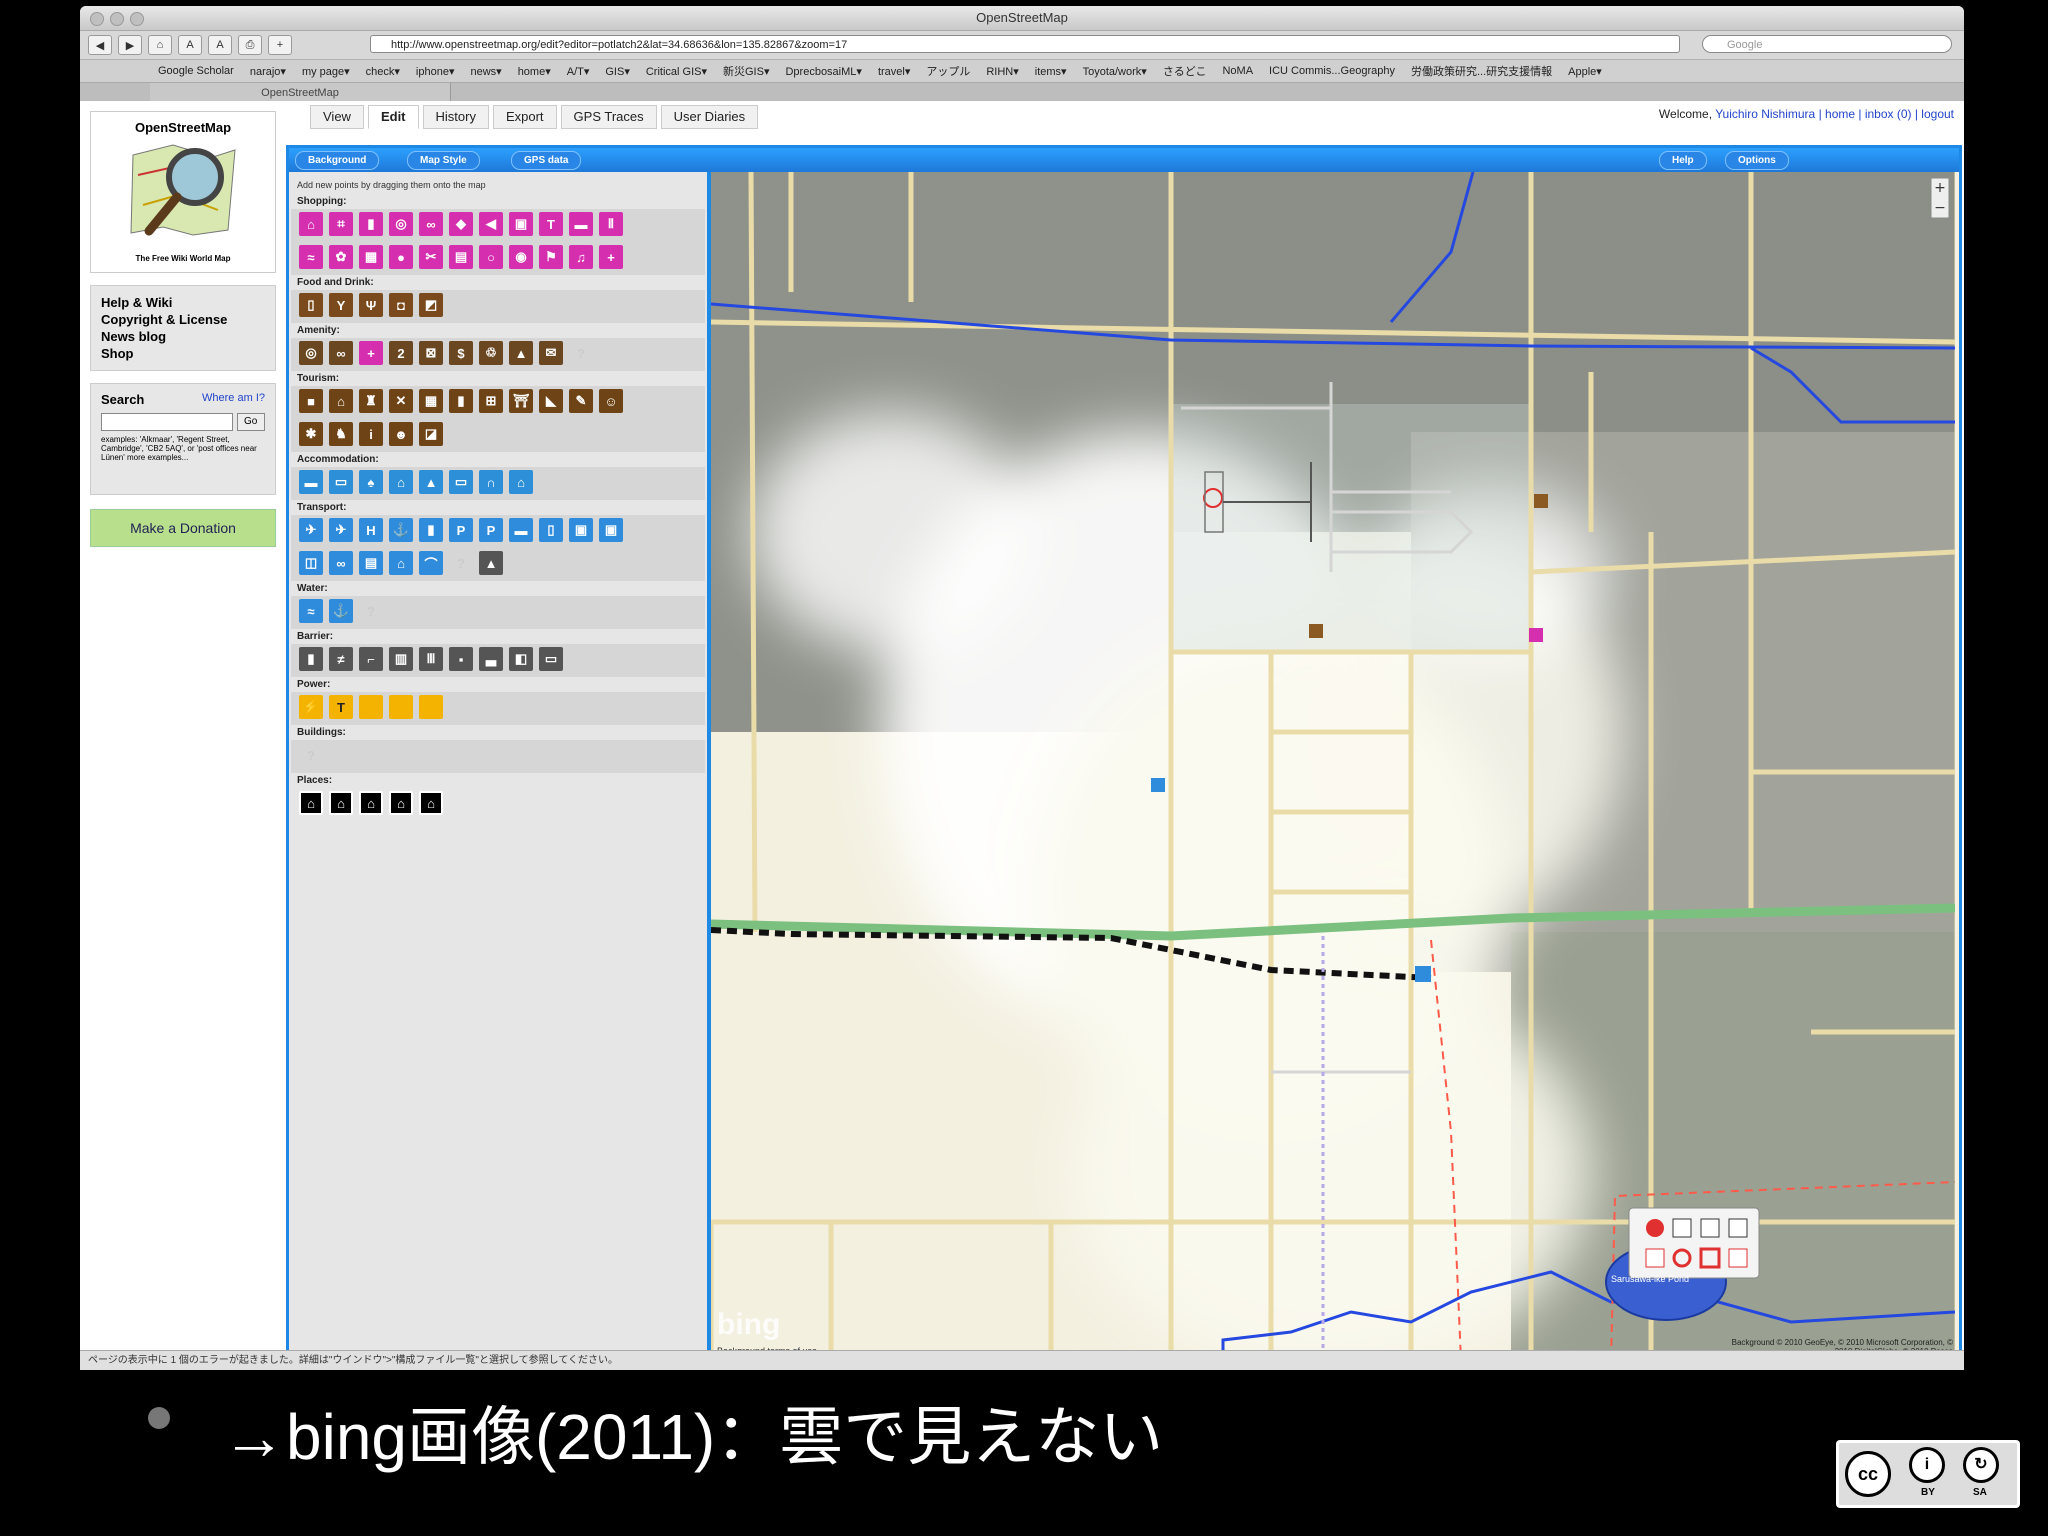  What do you see at coordinates (100, 45) in the screenshot?
I see `back-button: ◀` at bounding box center [100, 45].